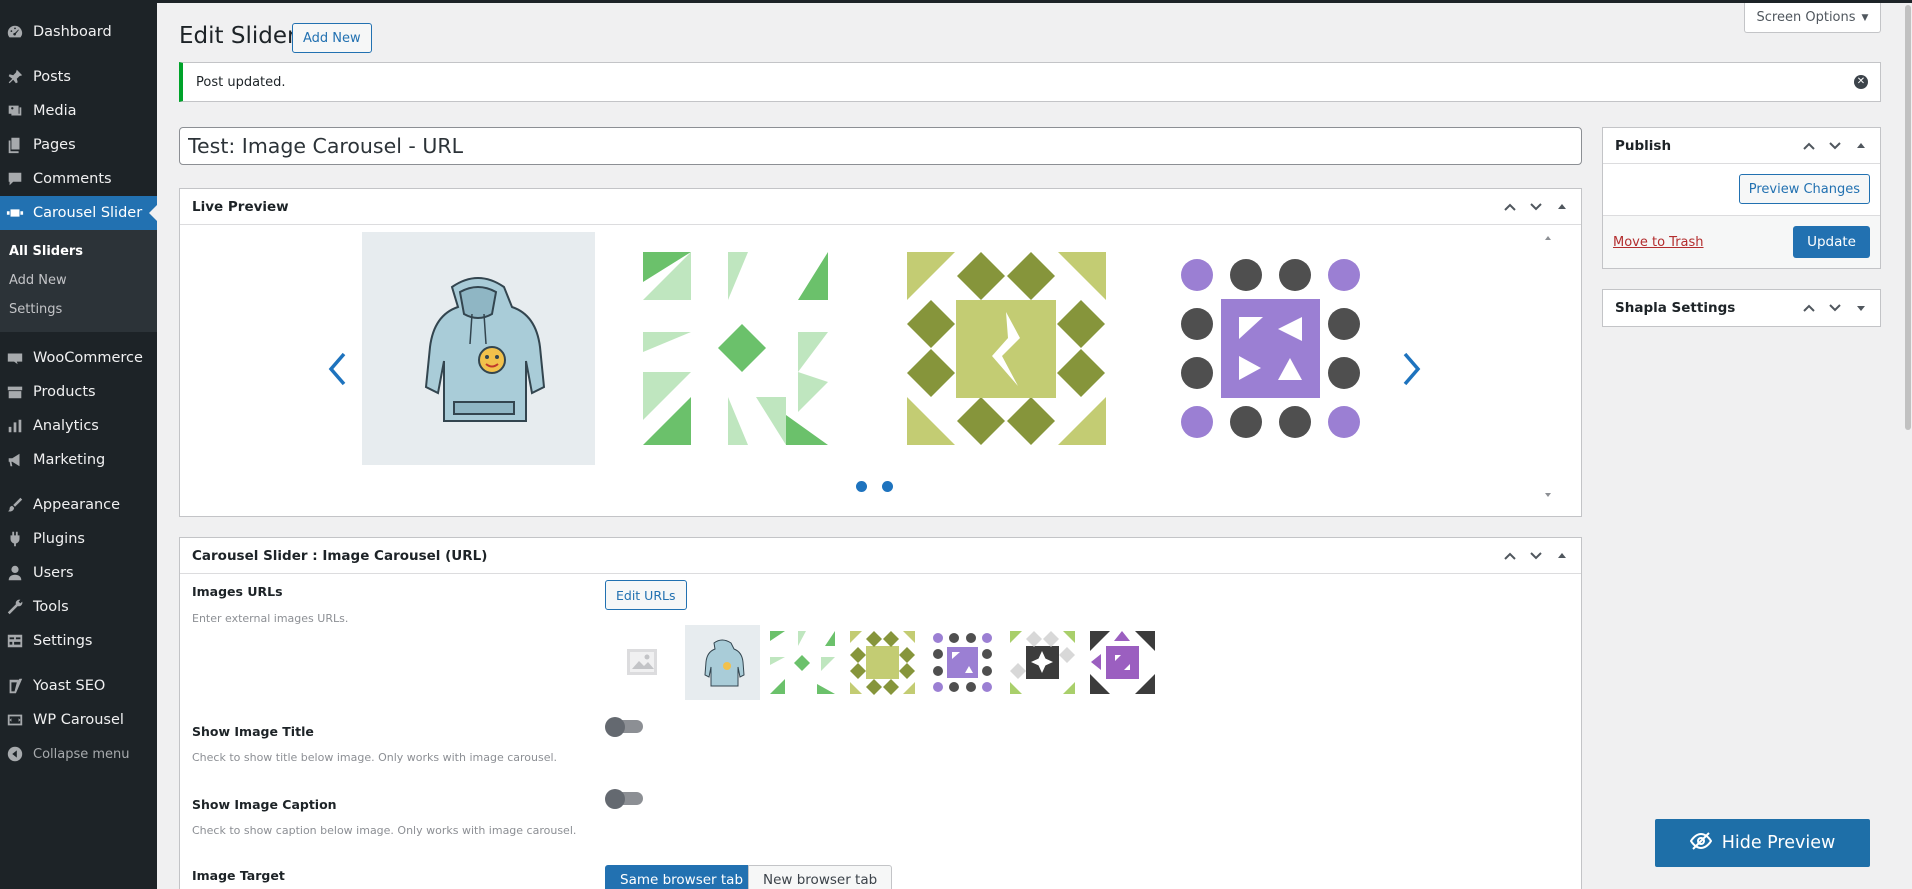 Image resolution: width=1912 pixels, height=889 pixels. What do you see at coordinates (69, 686) in the screenshot?
I see `menu-label: Yoast SEO` at bounding box center [69, 686].